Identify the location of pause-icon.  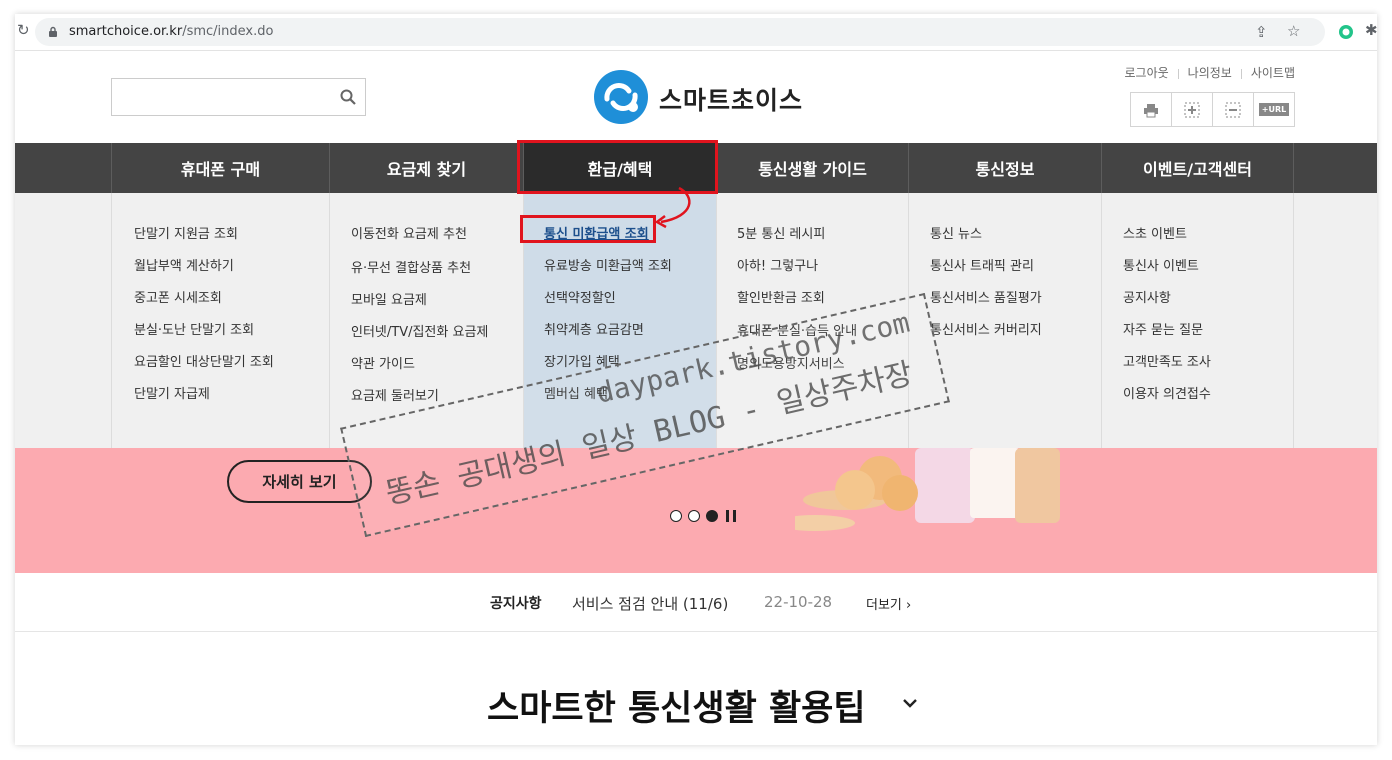
(731, 516).